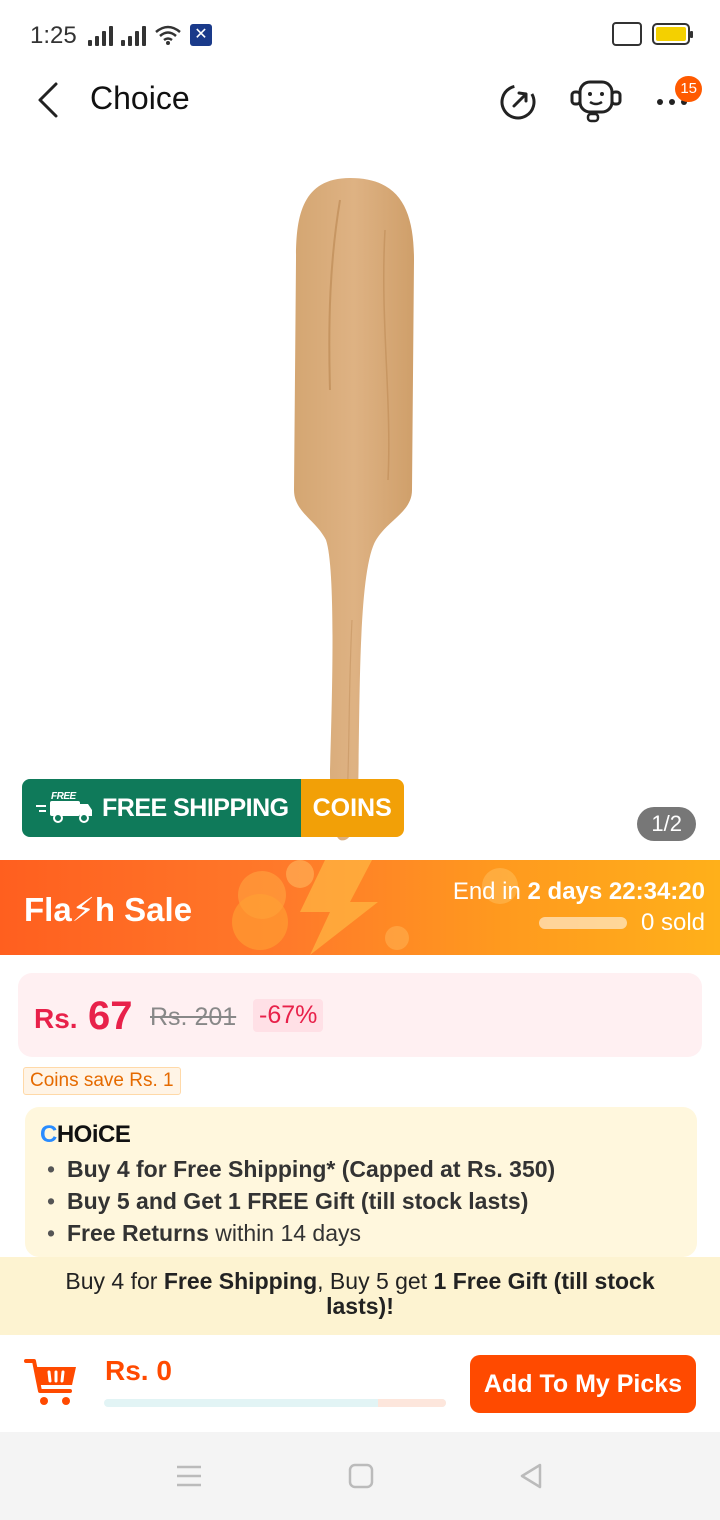  I want to click on promo-text-1: Buy 4 for, so click(114, 1281).